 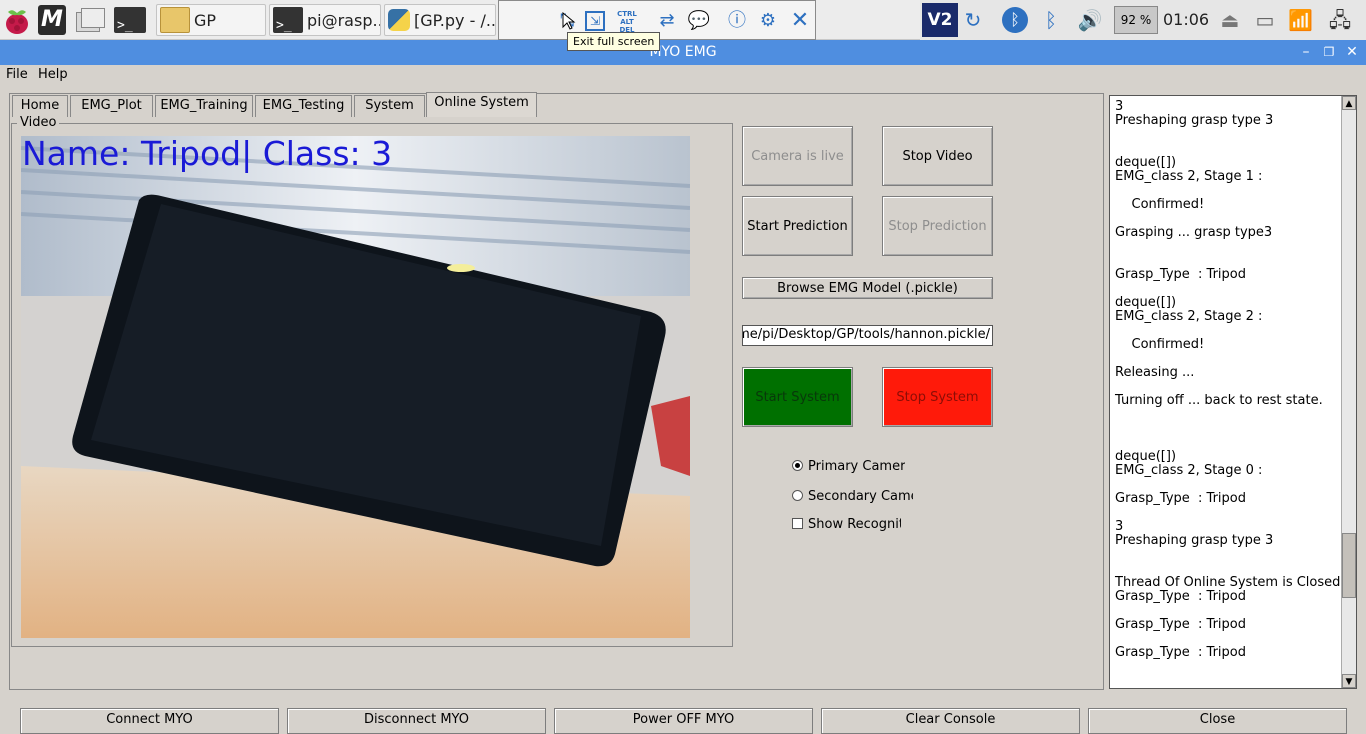 I want to click on clear-console-button: Clear Console, so click(x=950, y=721).